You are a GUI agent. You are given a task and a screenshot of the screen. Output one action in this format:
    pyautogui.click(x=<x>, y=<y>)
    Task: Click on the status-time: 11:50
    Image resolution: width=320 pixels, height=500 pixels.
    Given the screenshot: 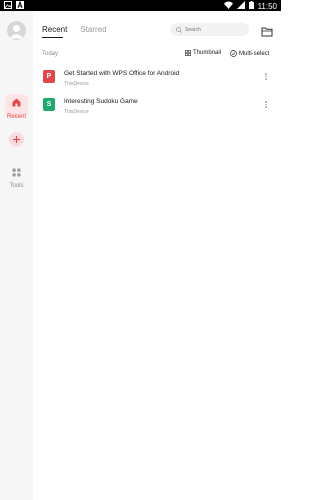 What is the action you would take?
    pyautogui.click(x=267, y=6)
    